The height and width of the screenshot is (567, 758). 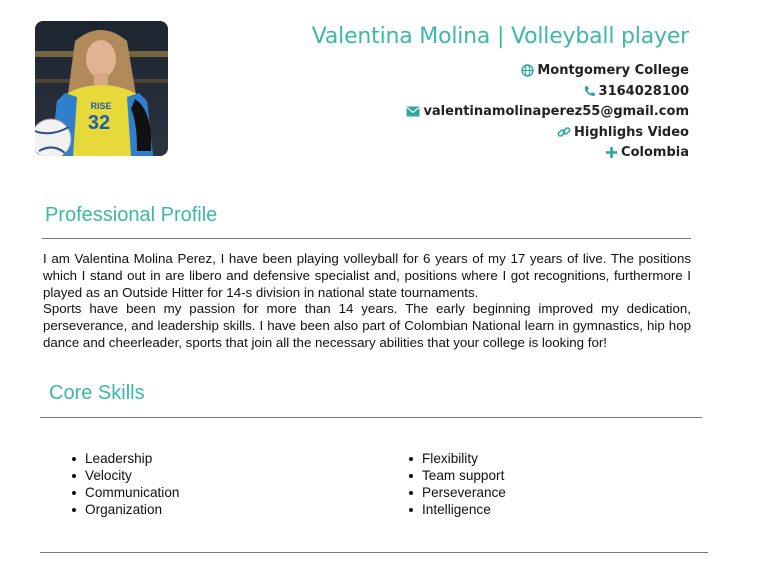 I want to click on phone-icon, so click(x=589, y=91).